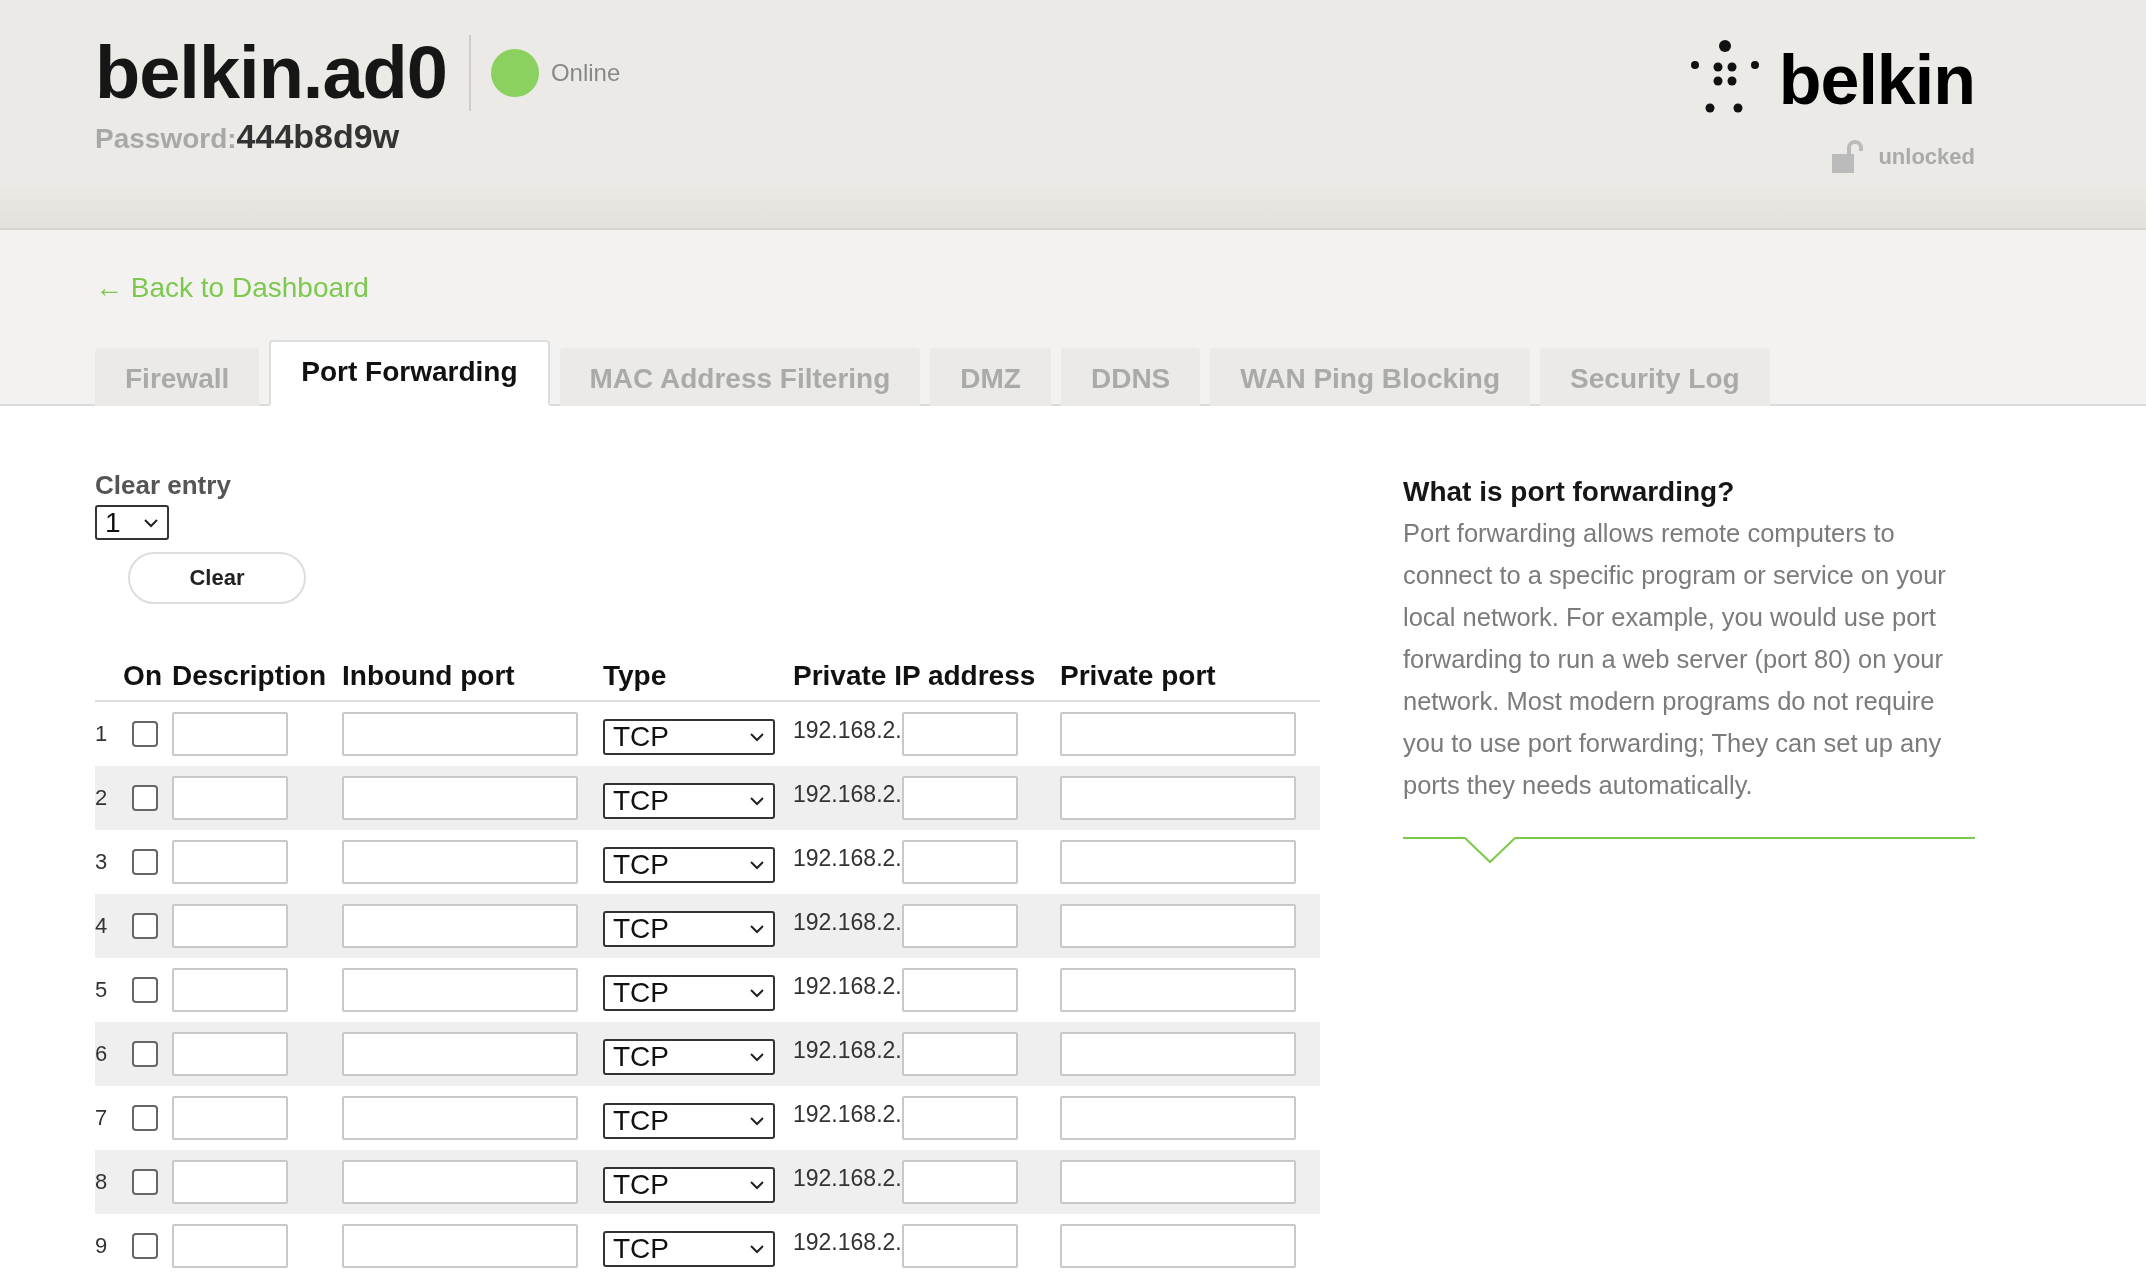  What do you see at coordinates (102, 1246) in the screenshot?
I see `row-number: 9` at bounding box center [102, 1246].